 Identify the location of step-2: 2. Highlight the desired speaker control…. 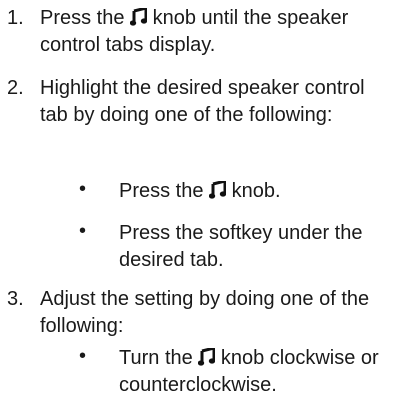
(202, 102).